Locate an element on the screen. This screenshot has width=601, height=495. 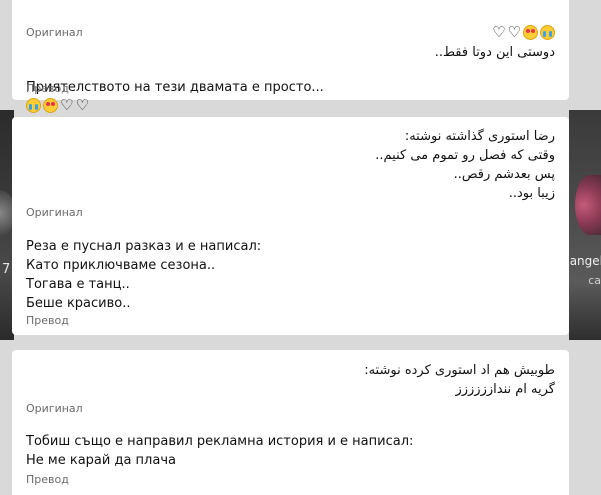
background-right-blur: angel ca is located at coordinates (585, 225).